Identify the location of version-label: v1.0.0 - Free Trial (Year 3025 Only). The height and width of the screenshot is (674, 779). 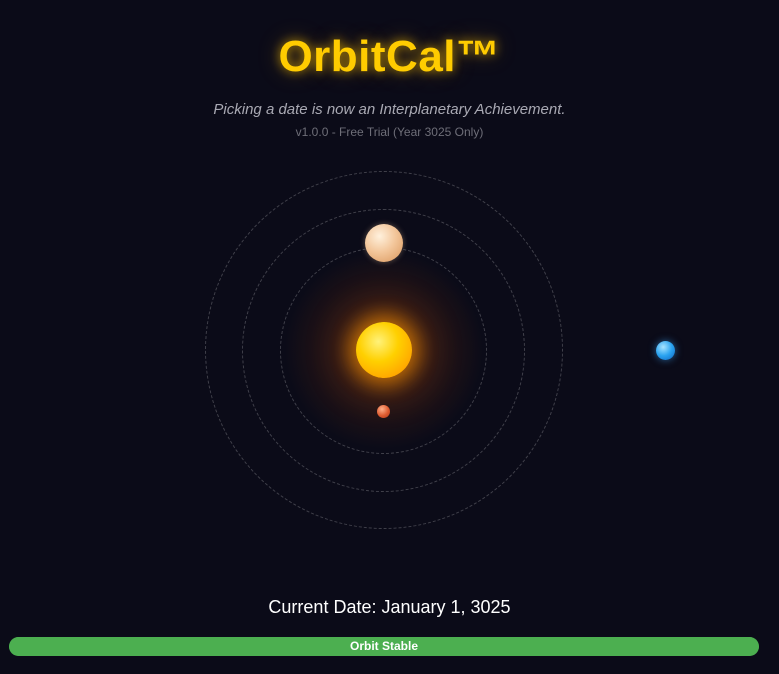
(389, 132).